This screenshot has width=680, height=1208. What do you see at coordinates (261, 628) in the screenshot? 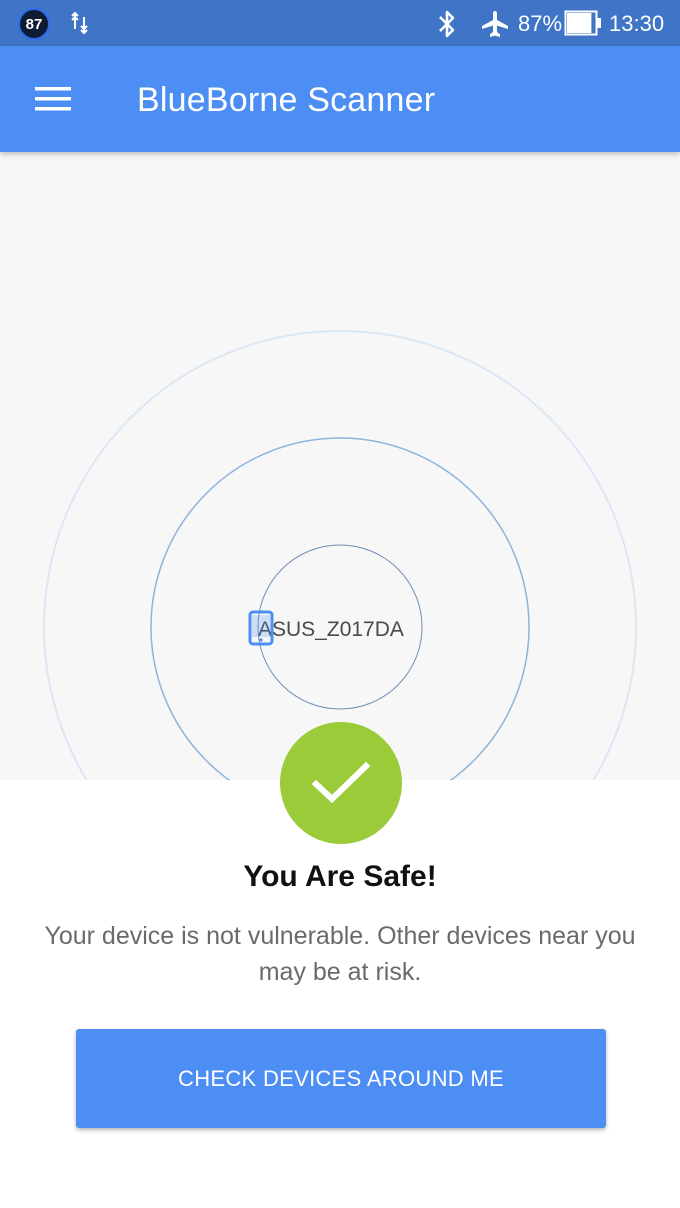
I see `phone-icon` at bounding box center [261, 628].